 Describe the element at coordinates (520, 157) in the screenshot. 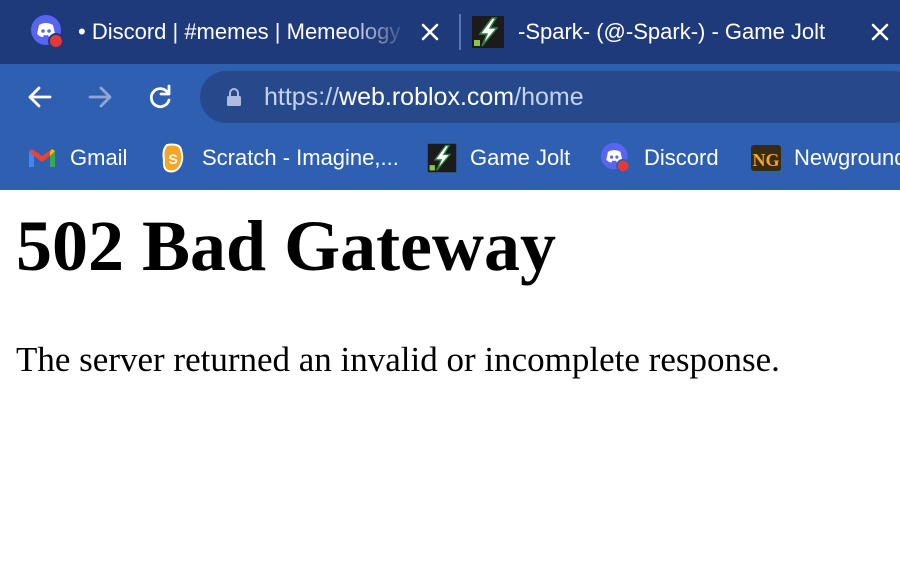

I see `bookmark-label: Game Jolt` at that location.